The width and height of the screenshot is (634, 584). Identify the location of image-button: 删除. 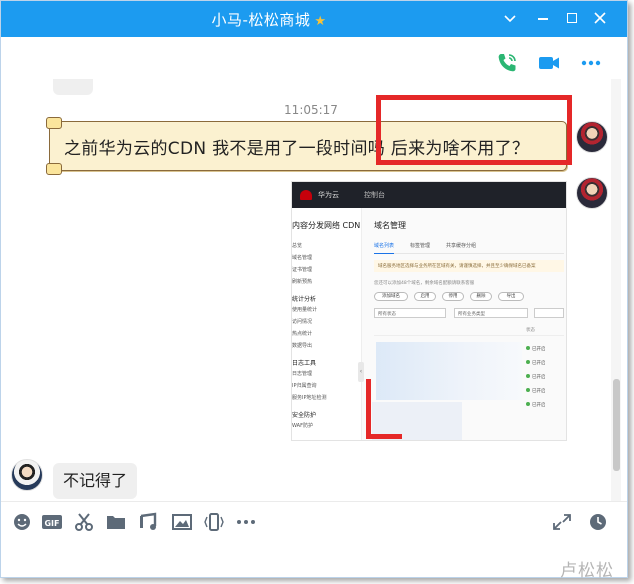
(481, 296).